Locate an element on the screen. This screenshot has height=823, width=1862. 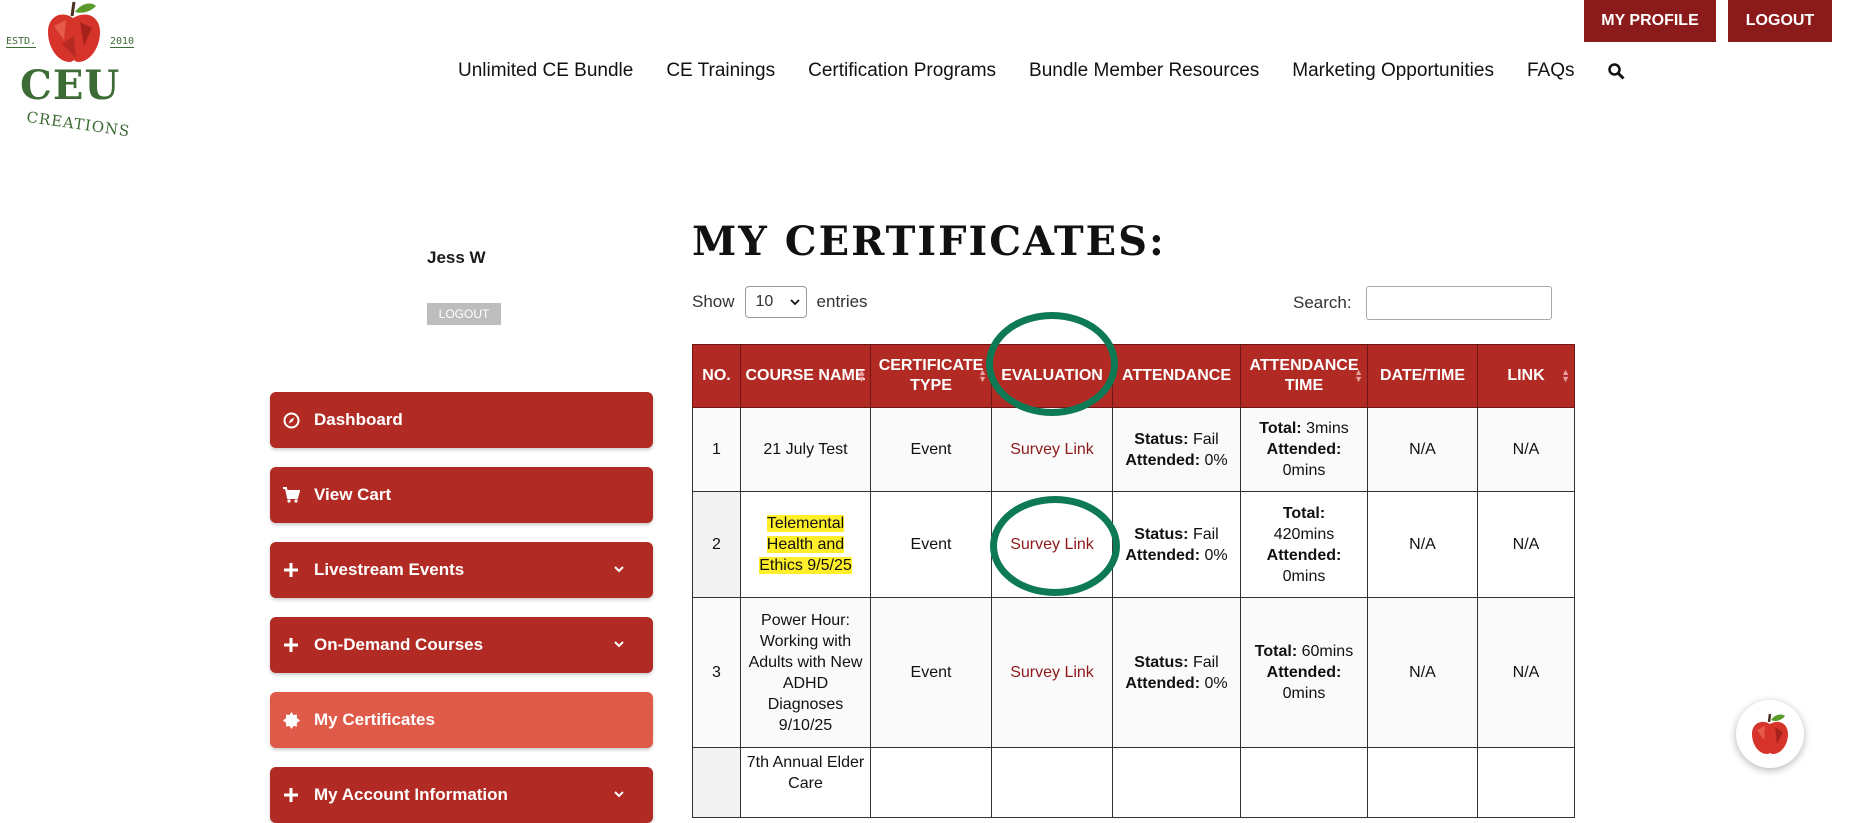
cell-certificate-type is located at coordinates (931, 782).